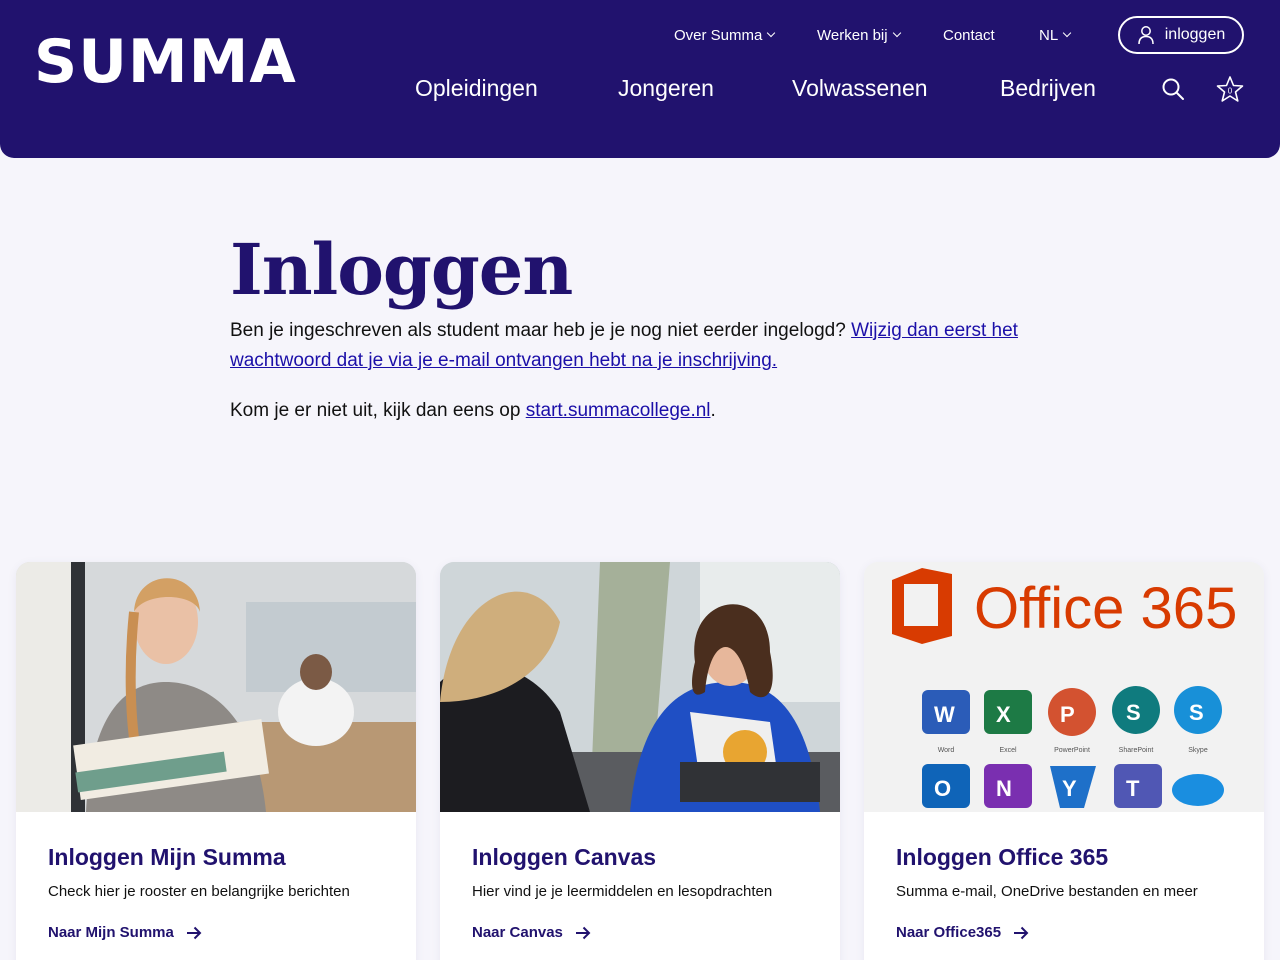 The width and height of the screenshot is (1280, 960). Describe the element at coordinates (942, 788) in the screenshot. I see `outlook-icon: O` at that location.